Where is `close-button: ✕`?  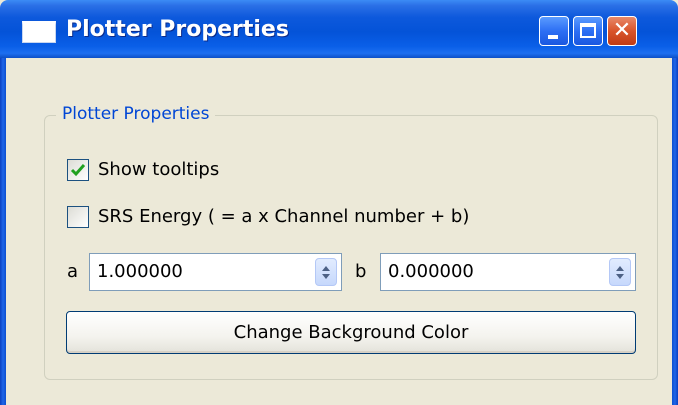 close-button: ✕ is located at coordinates (622, 31).